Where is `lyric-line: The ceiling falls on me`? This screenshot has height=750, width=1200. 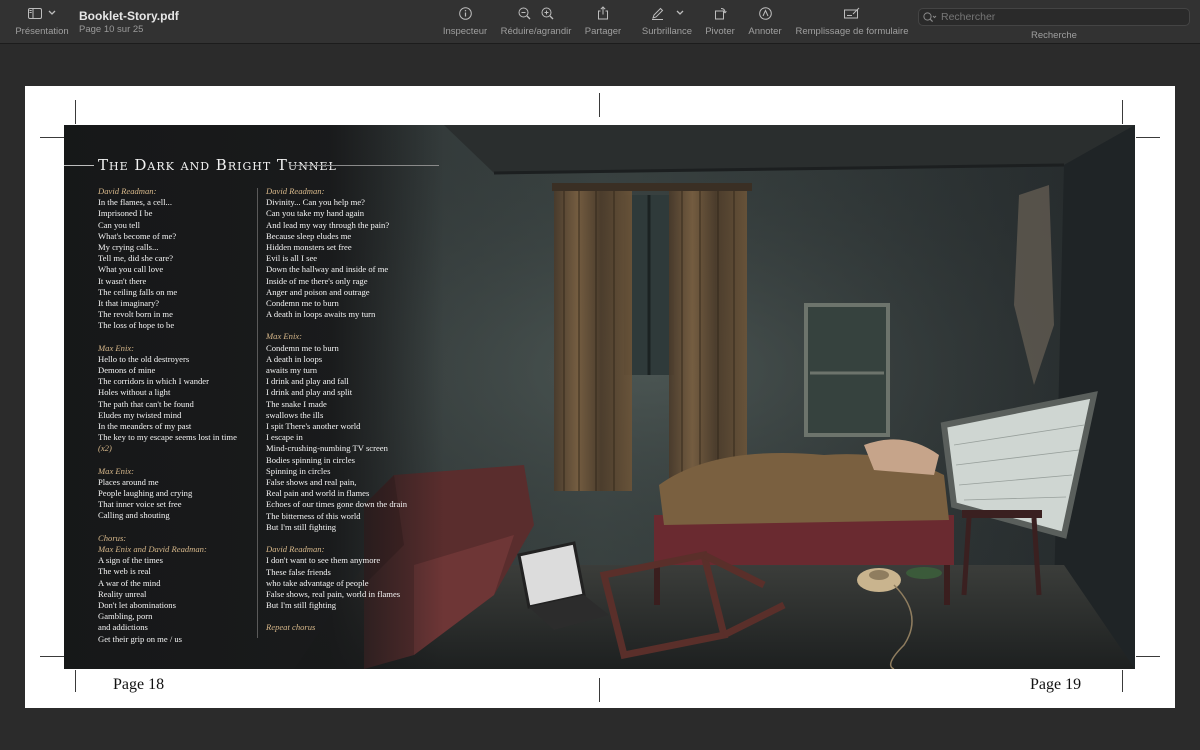
lyric-line: The ceiling falls on me is located at coordinates (138, 291).